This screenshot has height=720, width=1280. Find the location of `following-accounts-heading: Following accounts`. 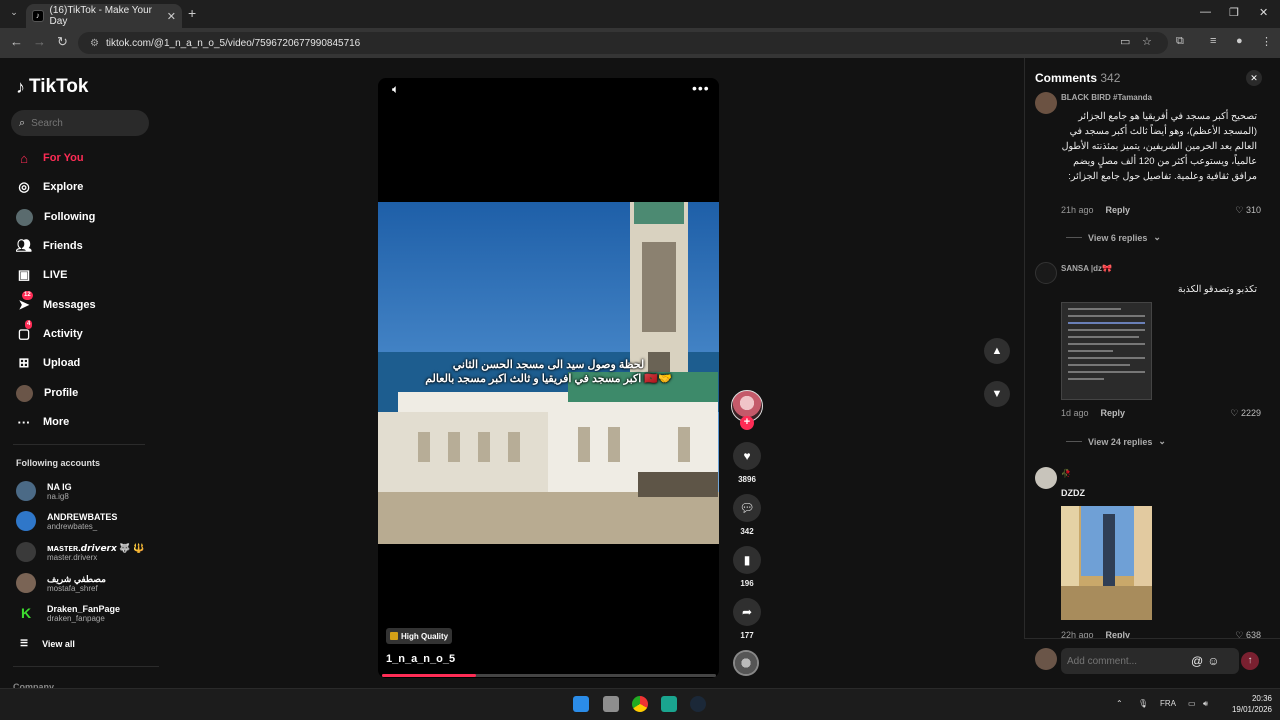

following-accounts-heading: Following accounts is located at coordinates (58, 463).